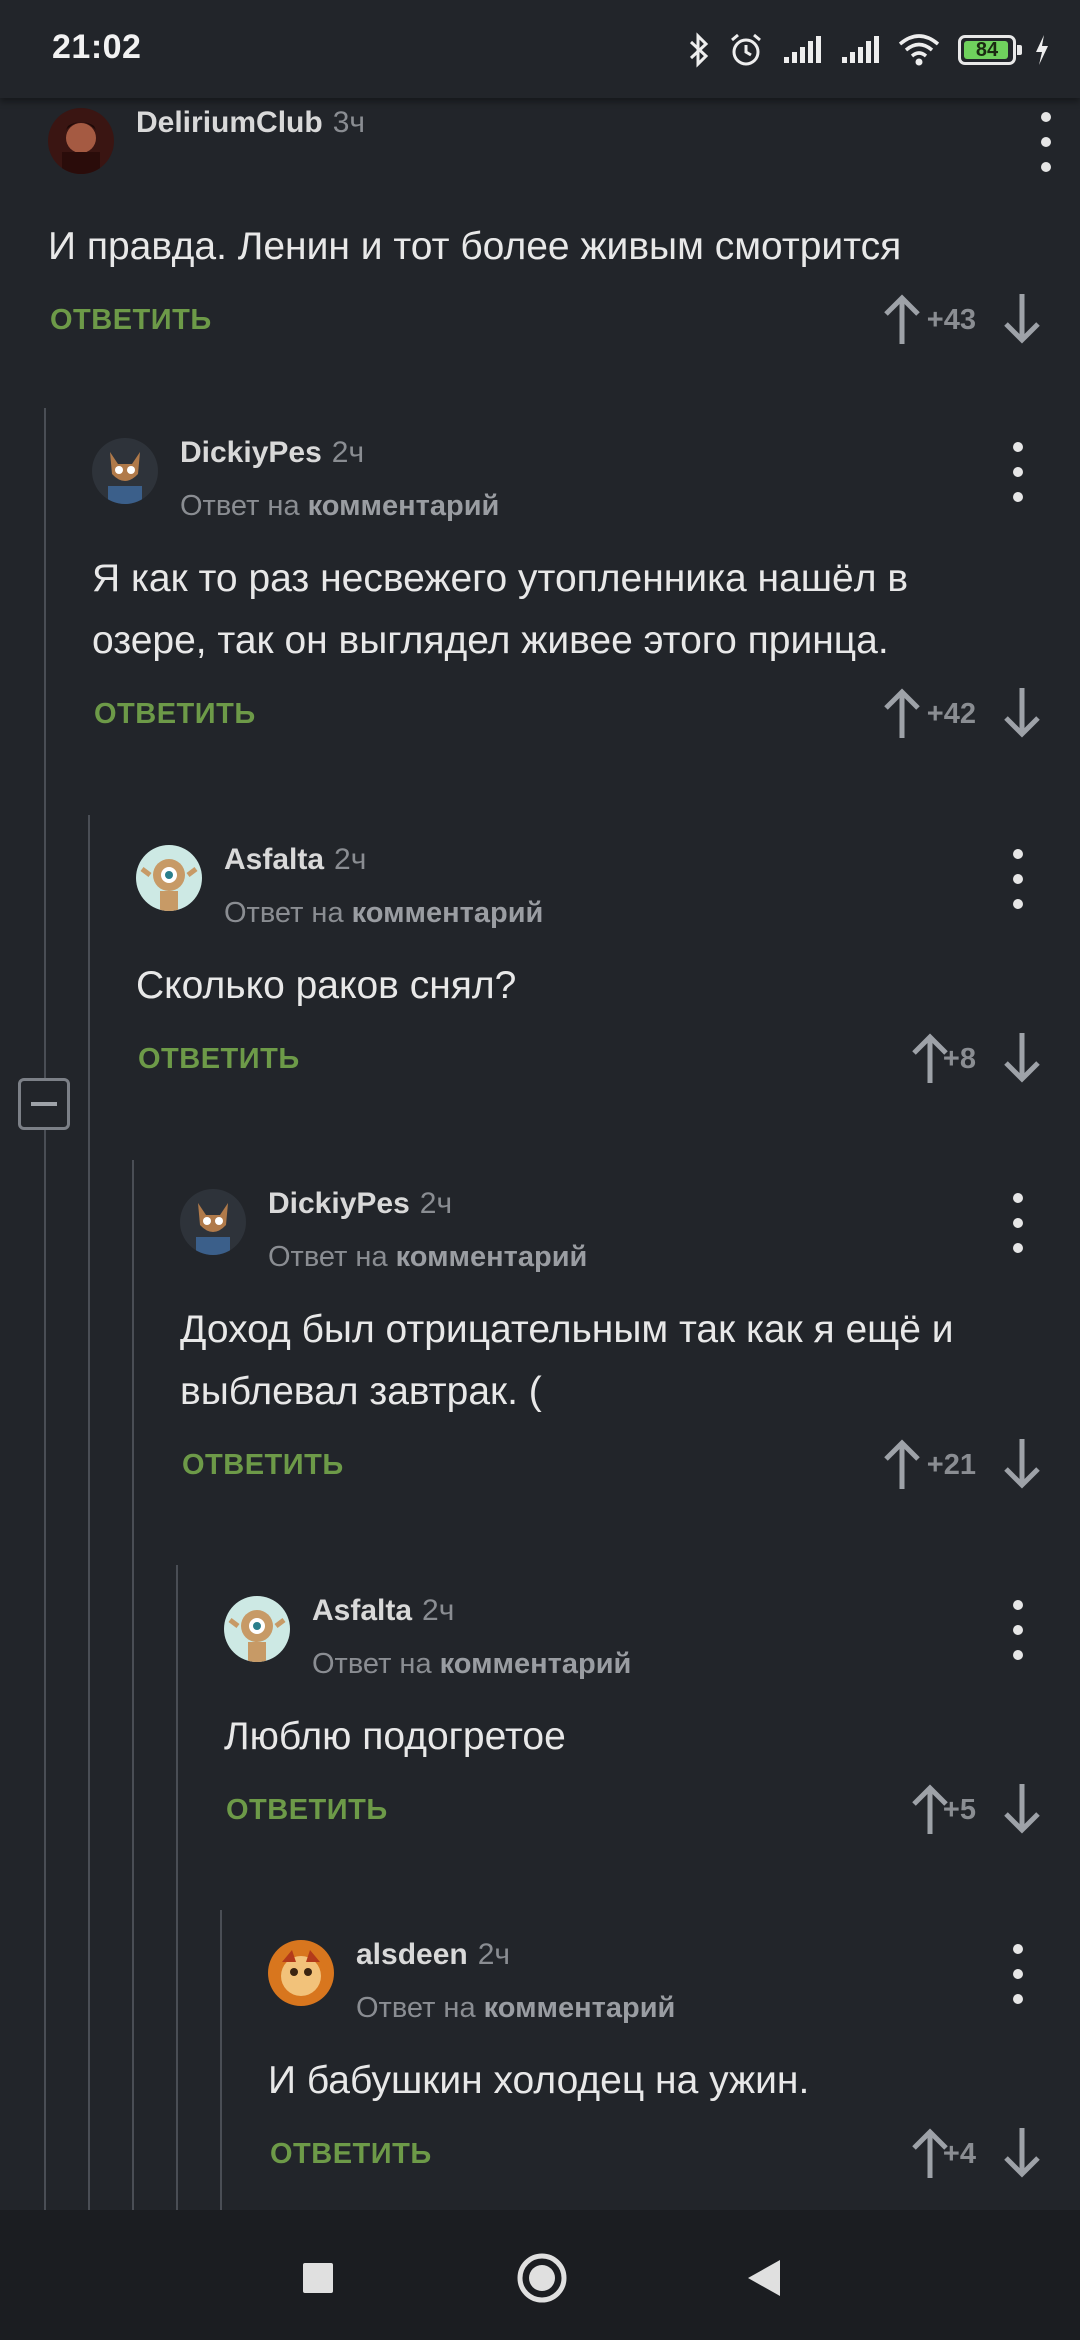 This screenshot has width=1080, height=2340. I want to click on arrow-up-icon, so click(902, 1464).